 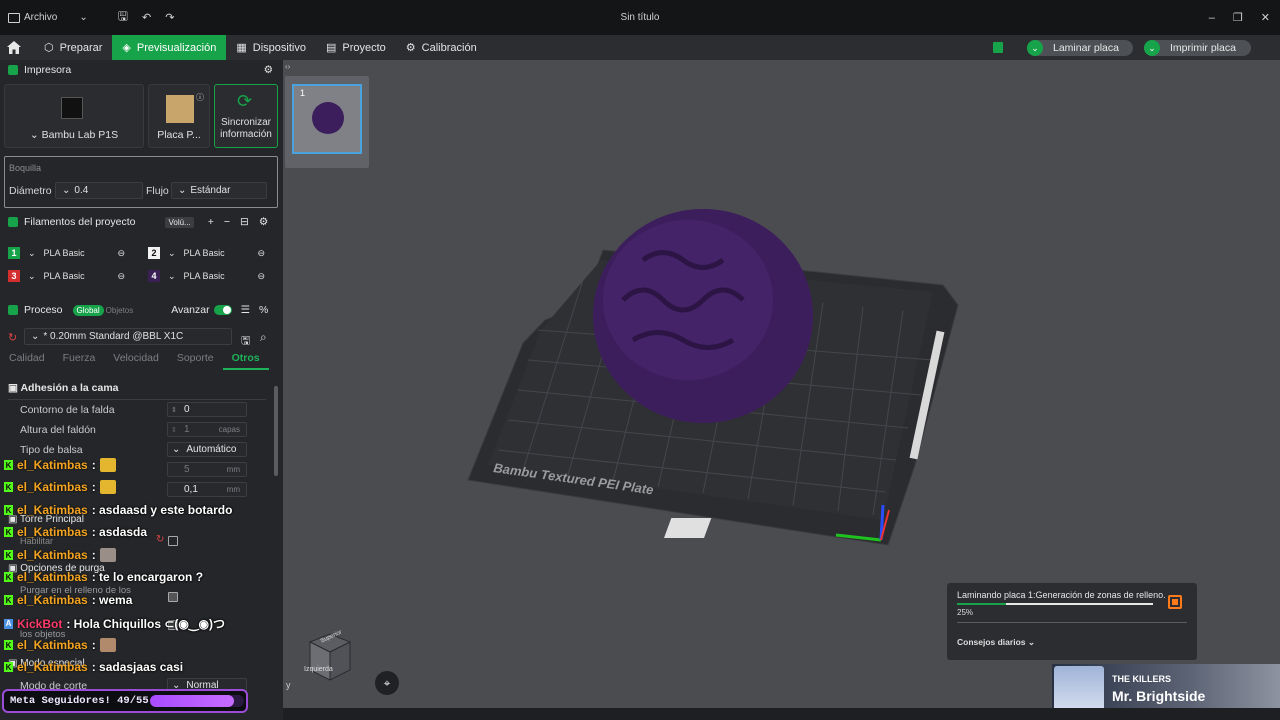 I want to click on enable-prime-tower-checkbox, so click(x=173, y=541).